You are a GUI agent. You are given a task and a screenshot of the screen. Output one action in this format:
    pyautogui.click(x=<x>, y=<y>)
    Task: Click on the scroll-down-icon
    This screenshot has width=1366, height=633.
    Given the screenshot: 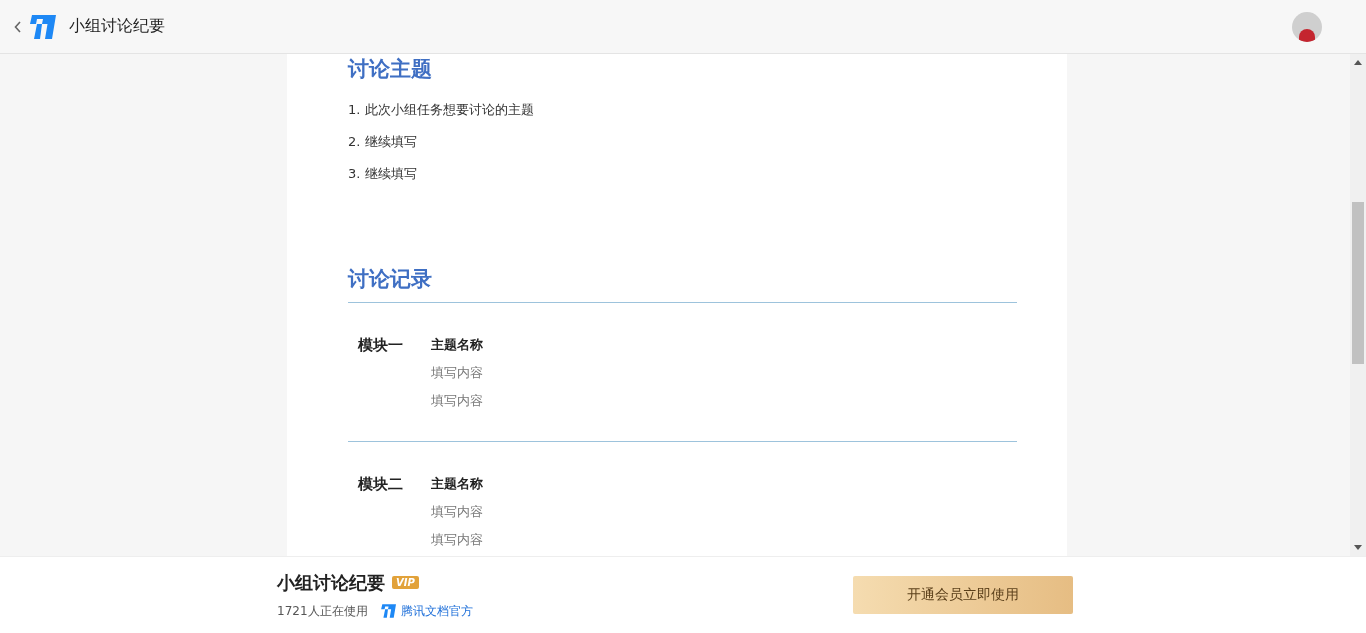 What is the action you would take?
    pyautogui.click(x=1358, y=547)
    